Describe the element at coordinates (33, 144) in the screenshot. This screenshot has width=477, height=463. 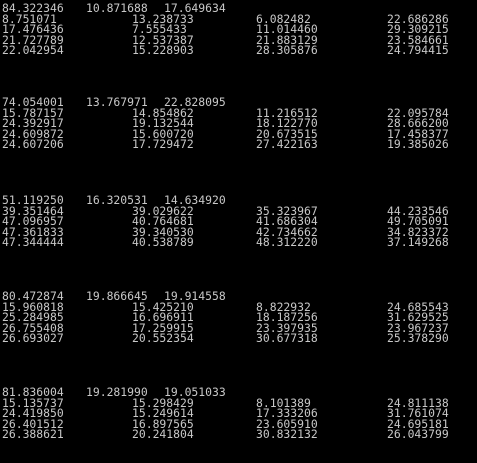
I see `data-cell: 24.607206` at that location.